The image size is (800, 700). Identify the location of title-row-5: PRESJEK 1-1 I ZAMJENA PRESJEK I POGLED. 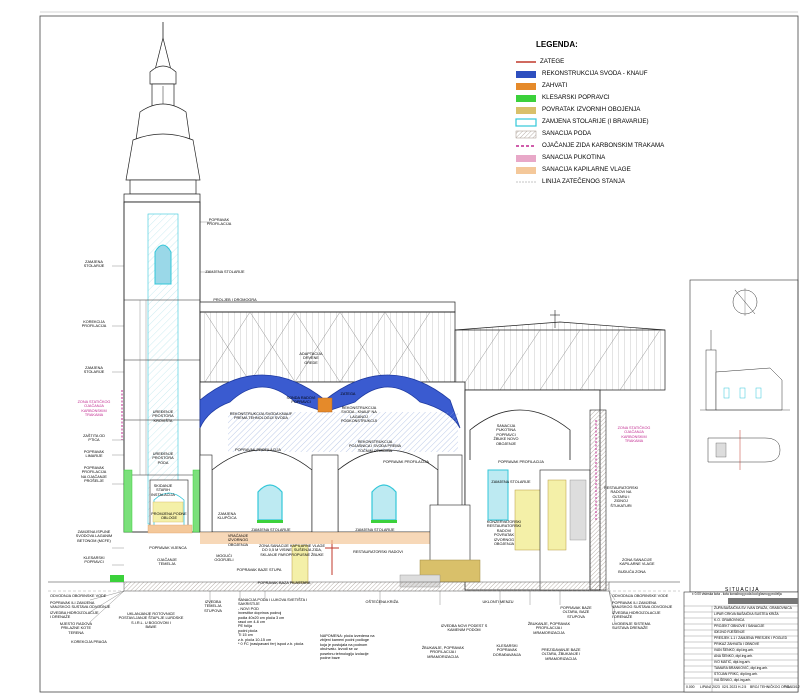
(751, 638).